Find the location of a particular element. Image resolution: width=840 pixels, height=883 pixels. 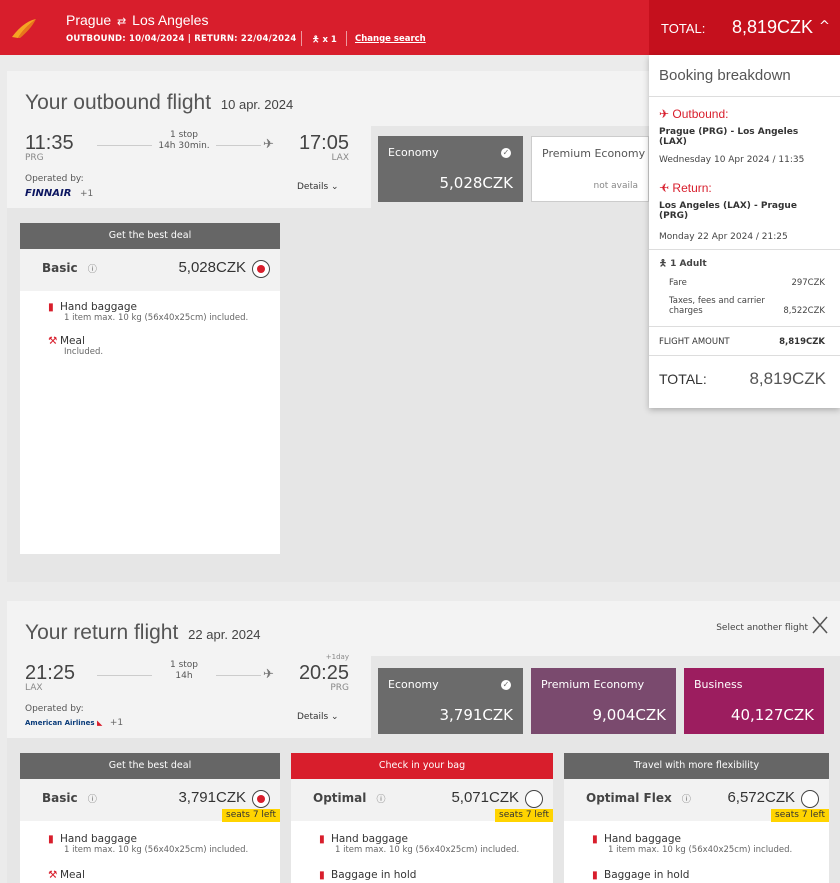

tab-economy-price: 5,028CZK is located at coordinates (476, 183).